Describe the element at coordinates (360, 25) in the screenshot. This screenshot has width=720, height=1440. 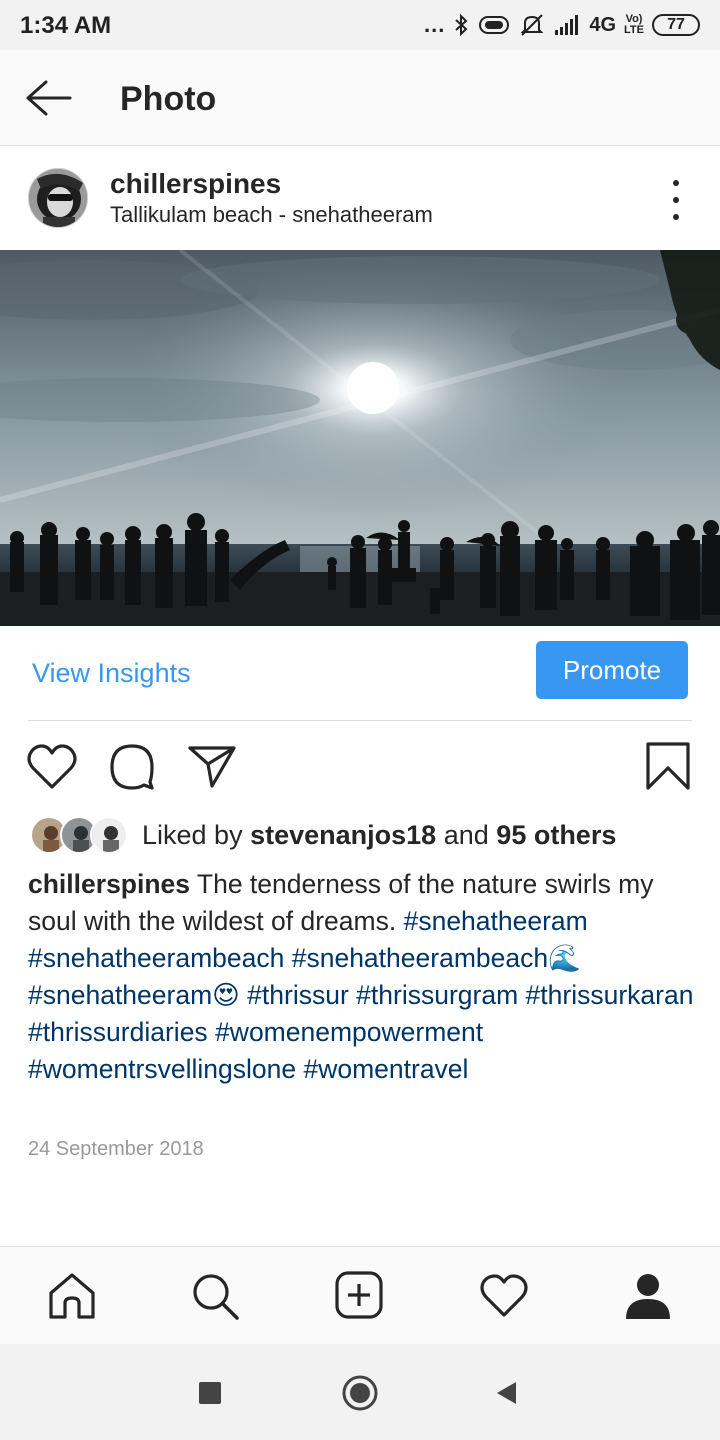
I see `status-bar: 1:34 AM ... 4G Vo) LTE 77` at that location.